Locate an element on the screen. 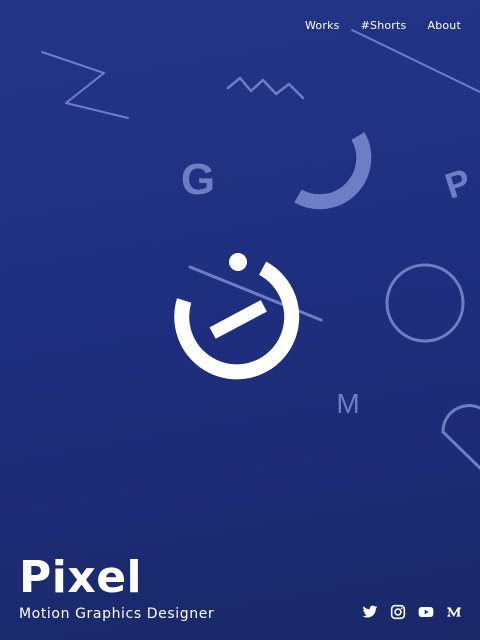  medium-icon is located at coordinates (454, 612).